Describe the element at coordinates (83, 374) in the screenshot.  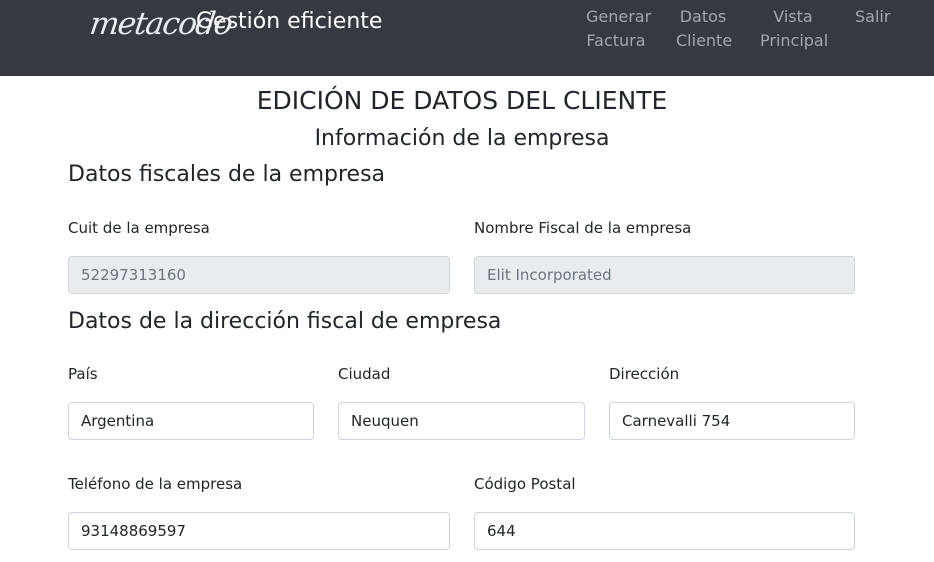
I see `pais-label: País` at that location.